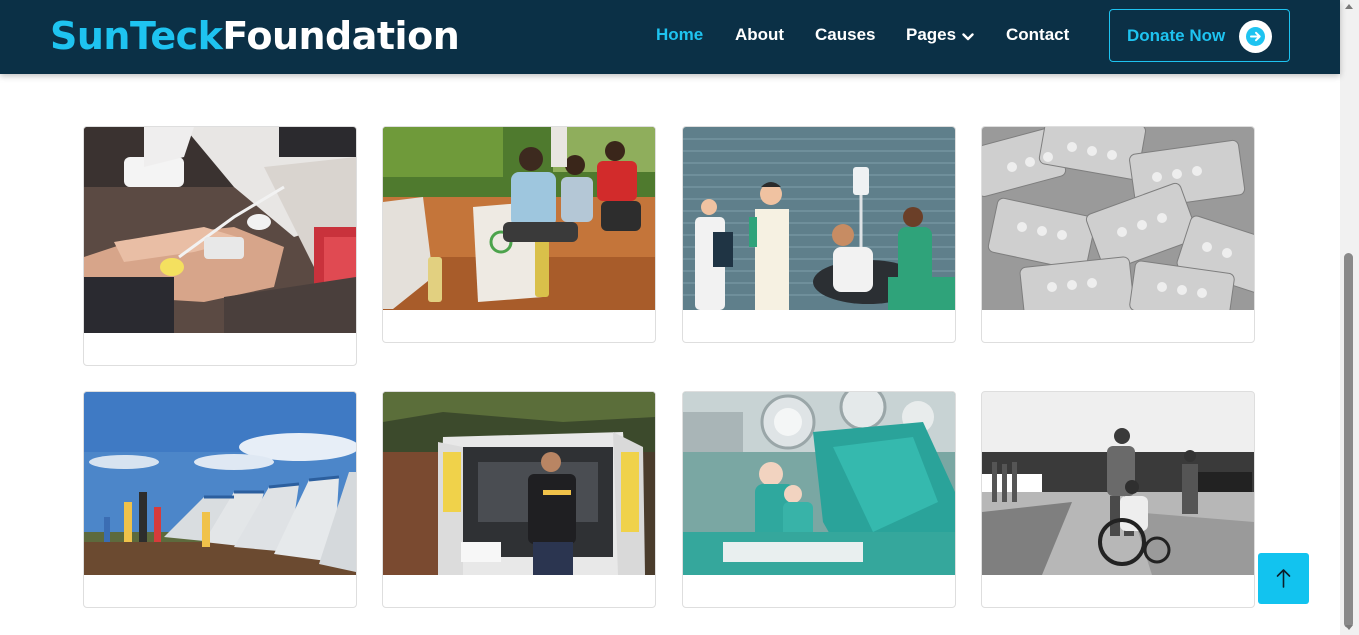  I want to click on gallery-card-surgery, so click(819, 499).